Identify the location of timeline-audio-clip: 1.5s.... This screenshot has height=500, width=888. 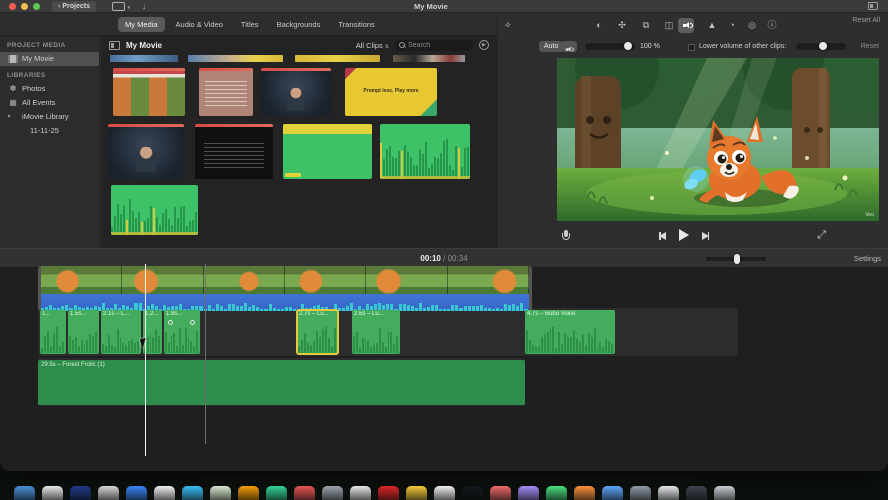
(83, 332).